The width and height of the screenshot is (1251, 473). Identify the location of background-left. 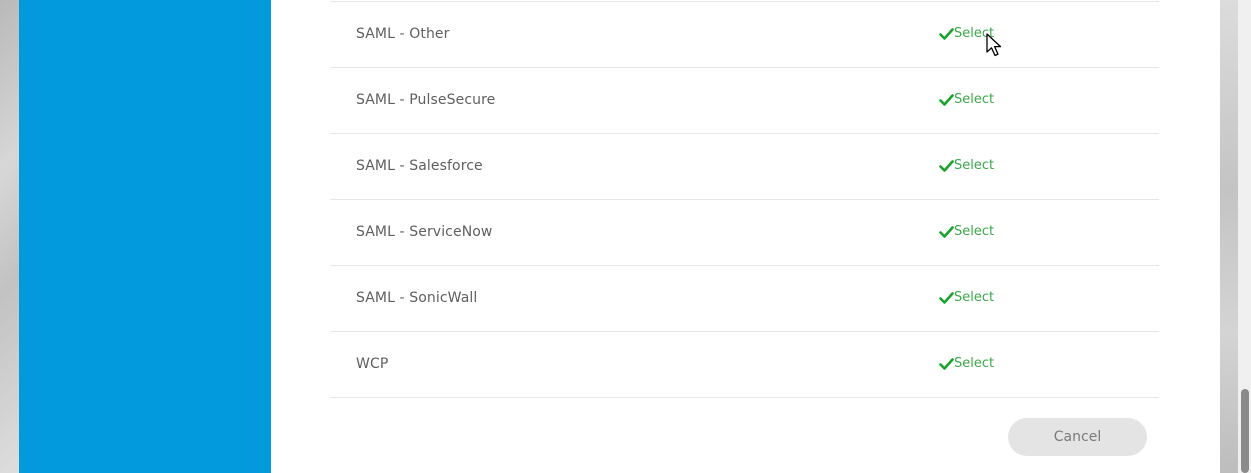
(9, 236).